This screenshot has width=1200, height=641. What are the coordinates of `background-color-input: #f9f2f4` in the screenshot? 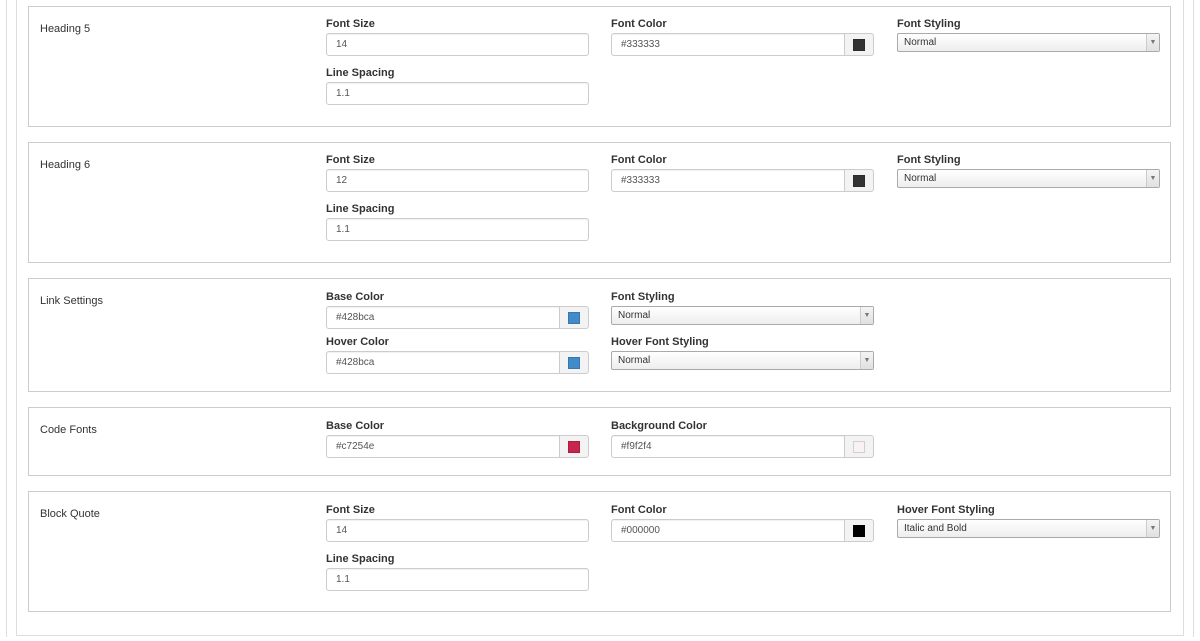 It's located at (727, 446).